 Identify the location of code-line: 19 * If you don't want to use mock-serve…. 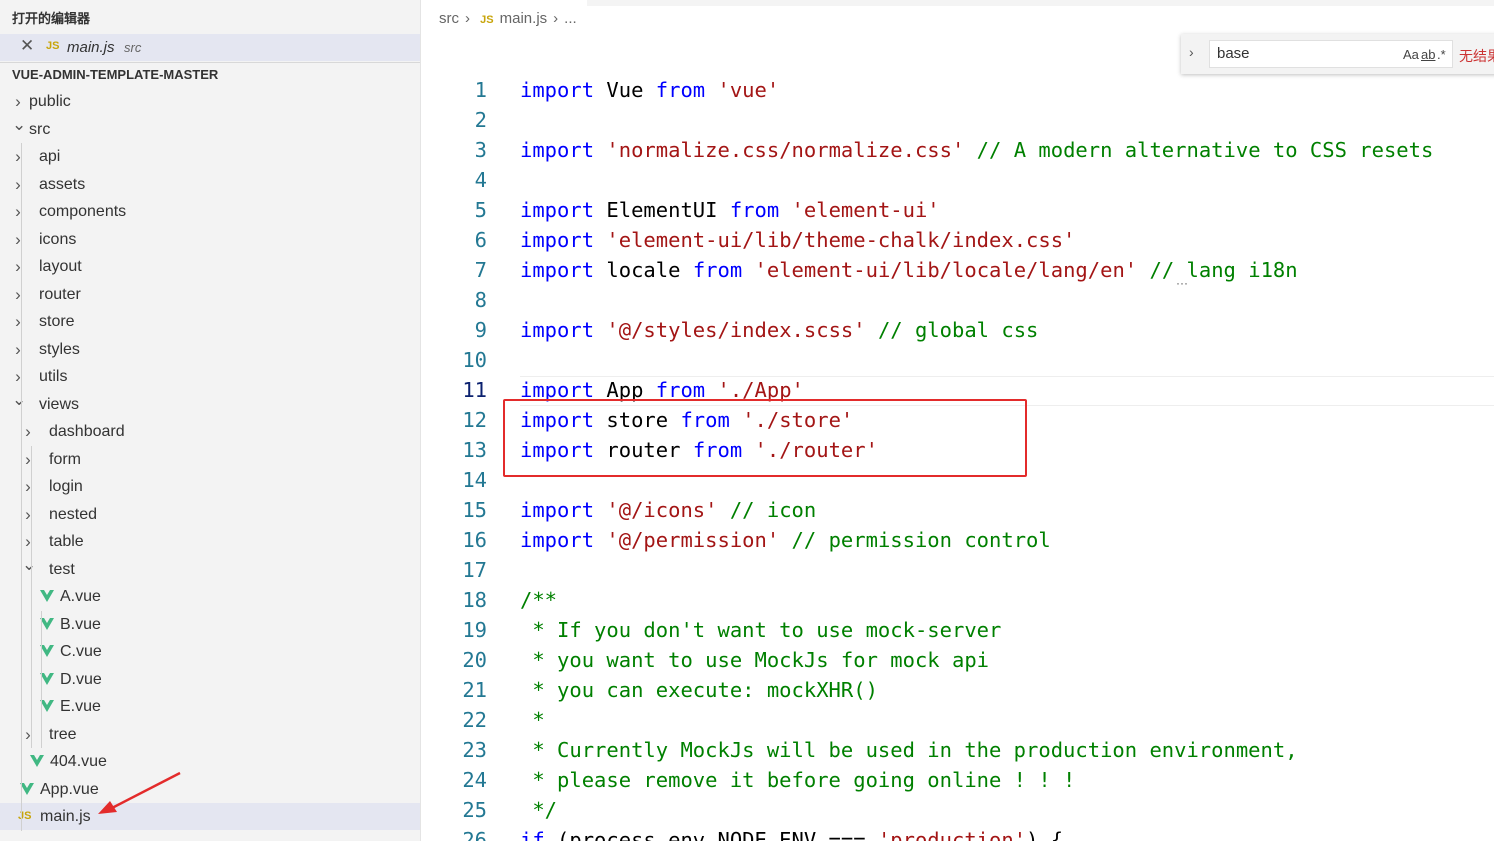
(957, 630).